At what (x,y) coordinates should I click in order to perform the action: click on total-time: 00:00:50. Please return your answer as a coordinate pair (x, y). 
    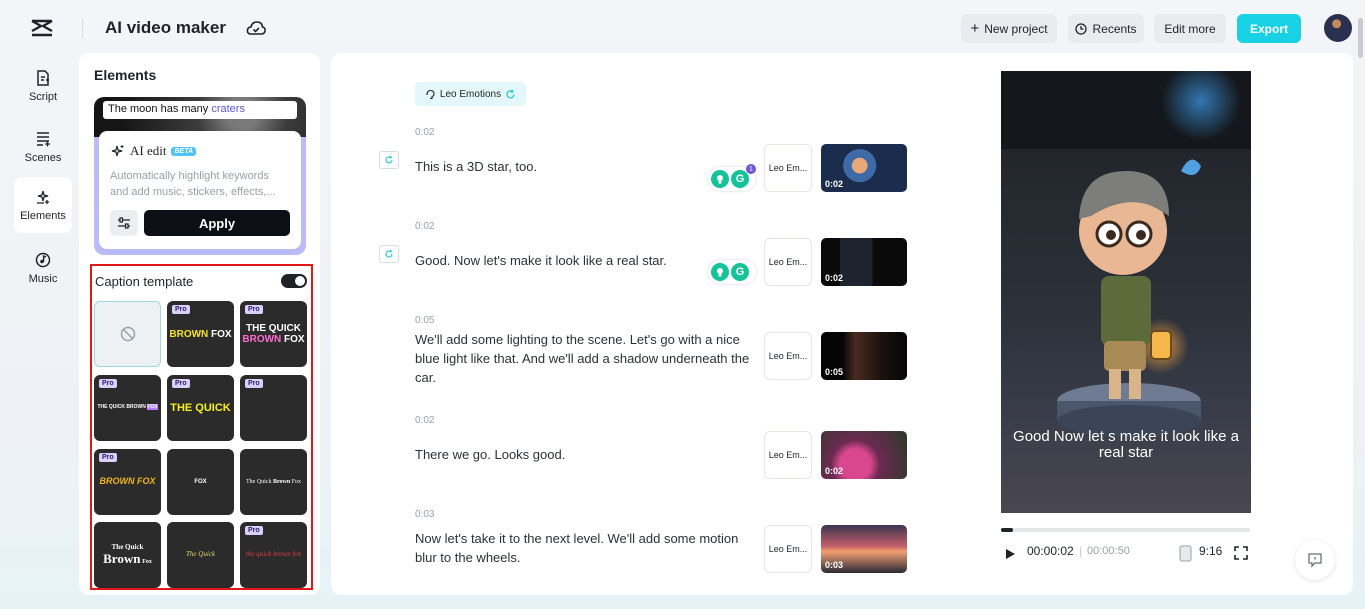
    Looking at the image, I should click on (1108, 551).